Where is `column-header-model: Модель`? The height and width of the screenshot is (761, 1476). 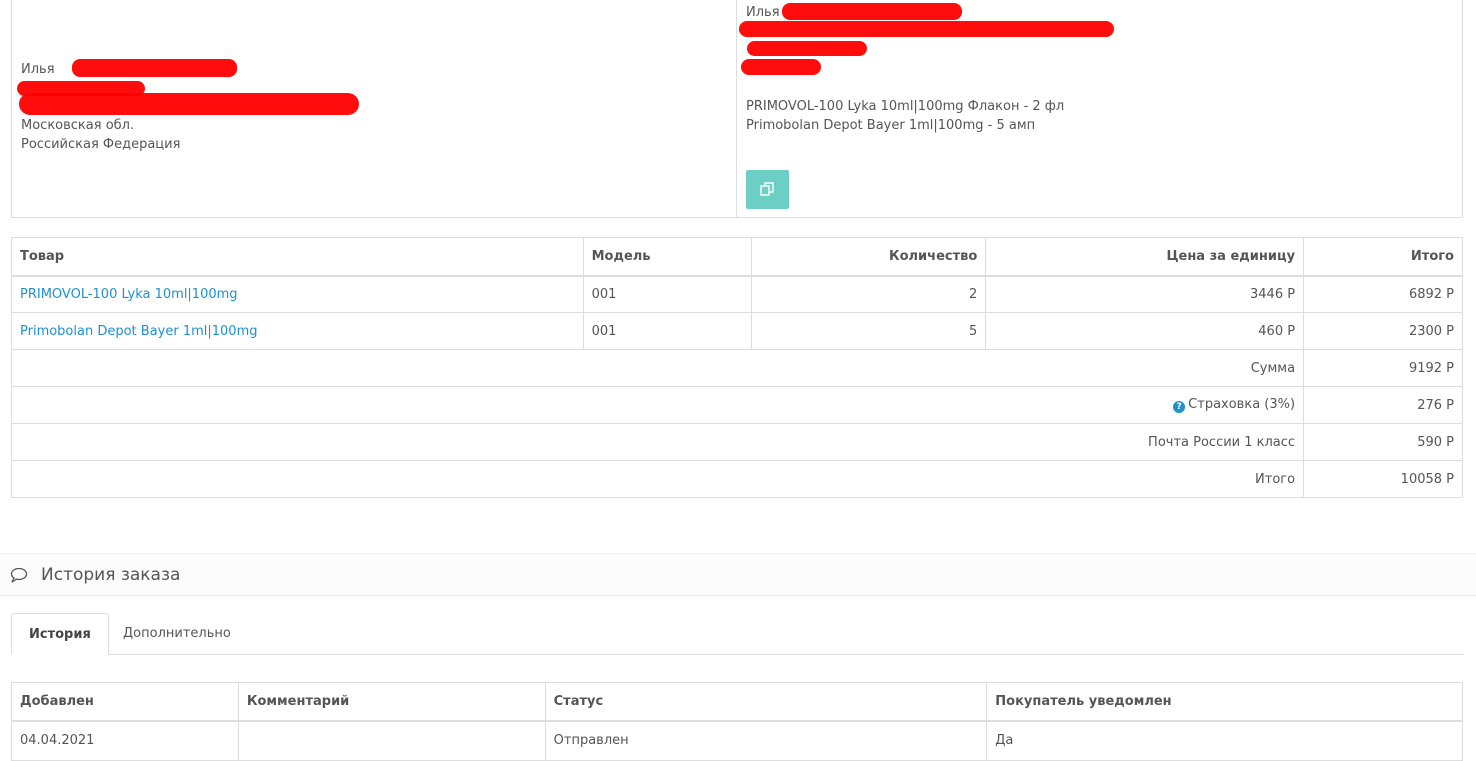 column-header-model: Модель is located at coordinates (667, 257).